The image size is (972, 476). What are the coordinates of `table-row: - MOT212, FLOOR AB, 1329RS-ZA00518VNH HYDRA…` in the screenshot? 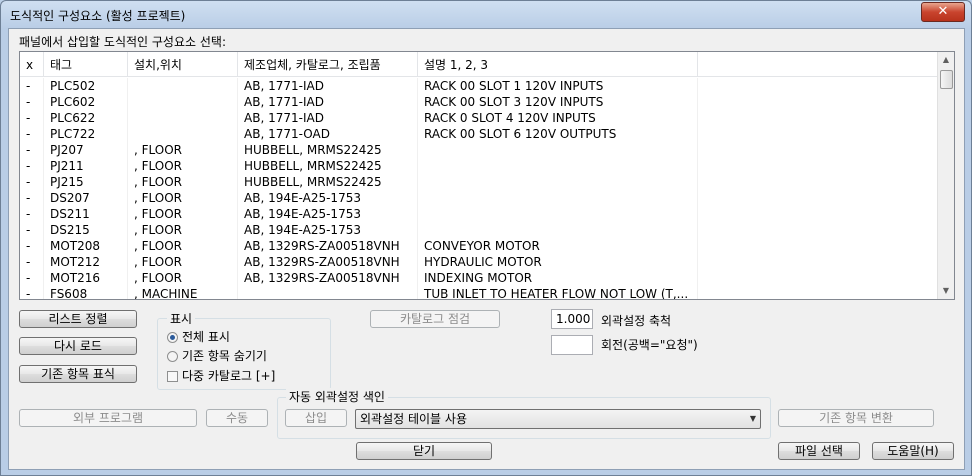 It's located at (479, 262).